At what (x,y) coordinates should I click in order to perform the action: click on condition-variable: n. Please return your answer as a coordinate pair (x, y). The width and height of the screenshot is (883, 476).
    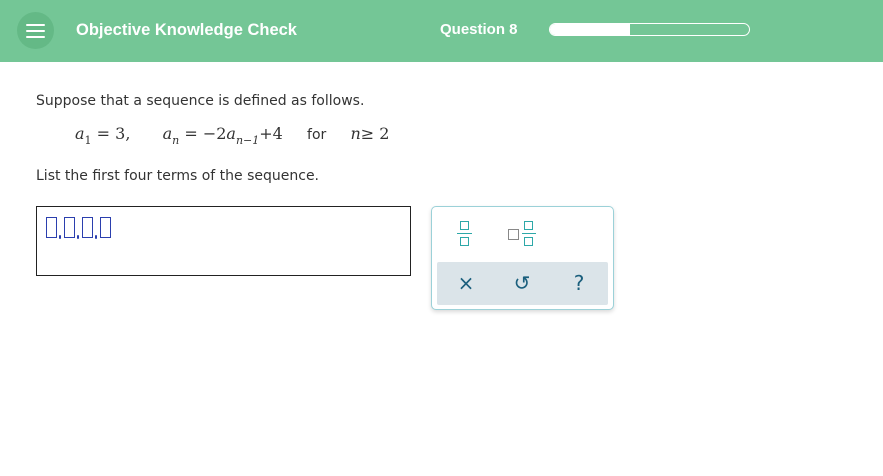
    Looking at the image, I should click on (355, 133).